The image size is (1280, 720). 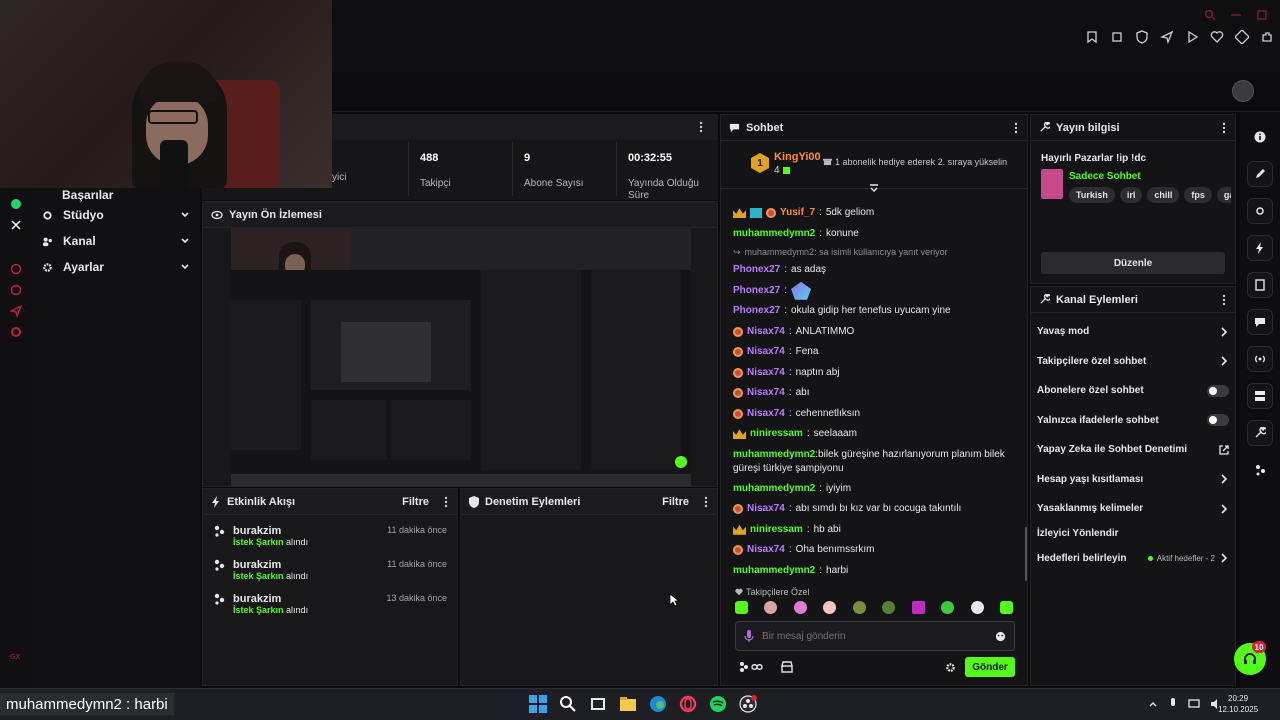 What do you see at coordinates (16, 225) in the screenshot?
I see `x-icon` at bounding box center [16, 225].